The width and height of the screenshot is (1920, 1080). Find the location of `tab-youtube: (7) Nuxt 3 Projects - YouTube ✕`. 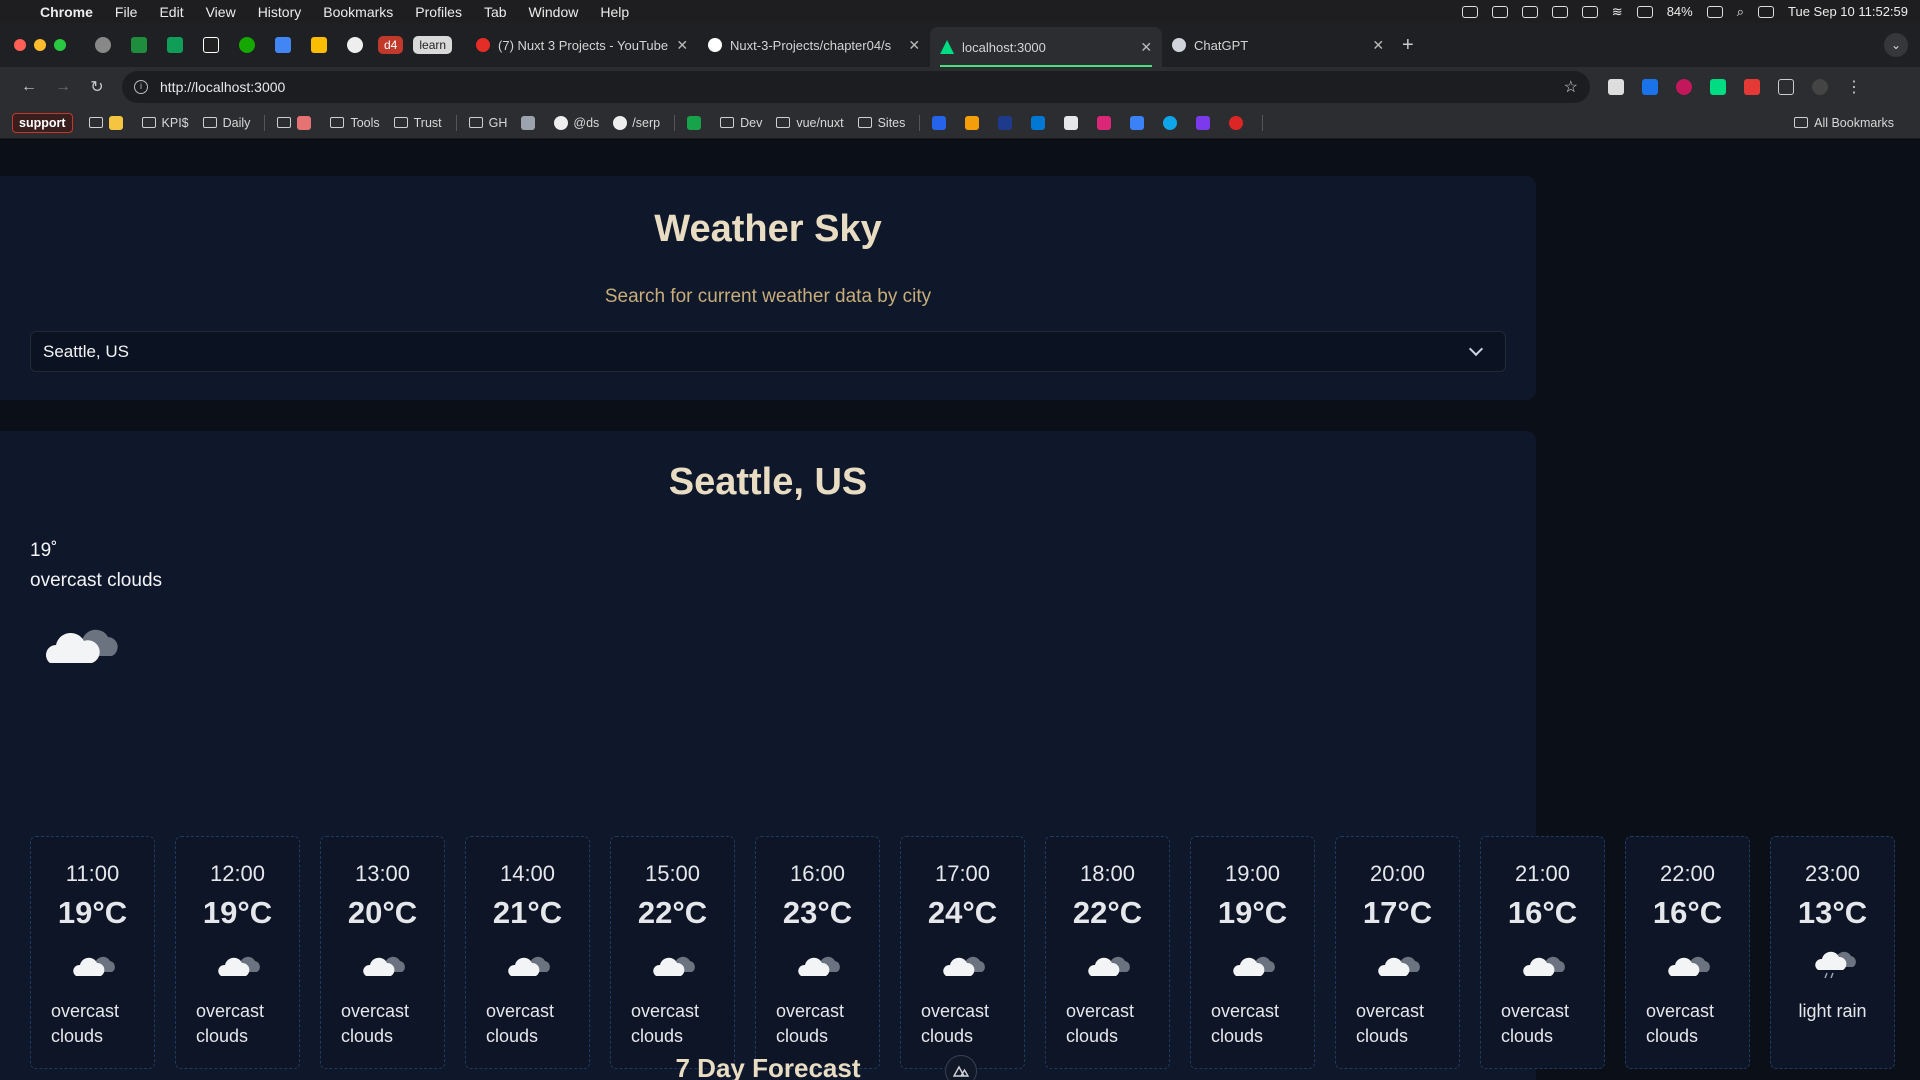

tab-youtube: (7) Nuxt 3 Projects - YouTube ✕ is located at coordinates (582, 45).